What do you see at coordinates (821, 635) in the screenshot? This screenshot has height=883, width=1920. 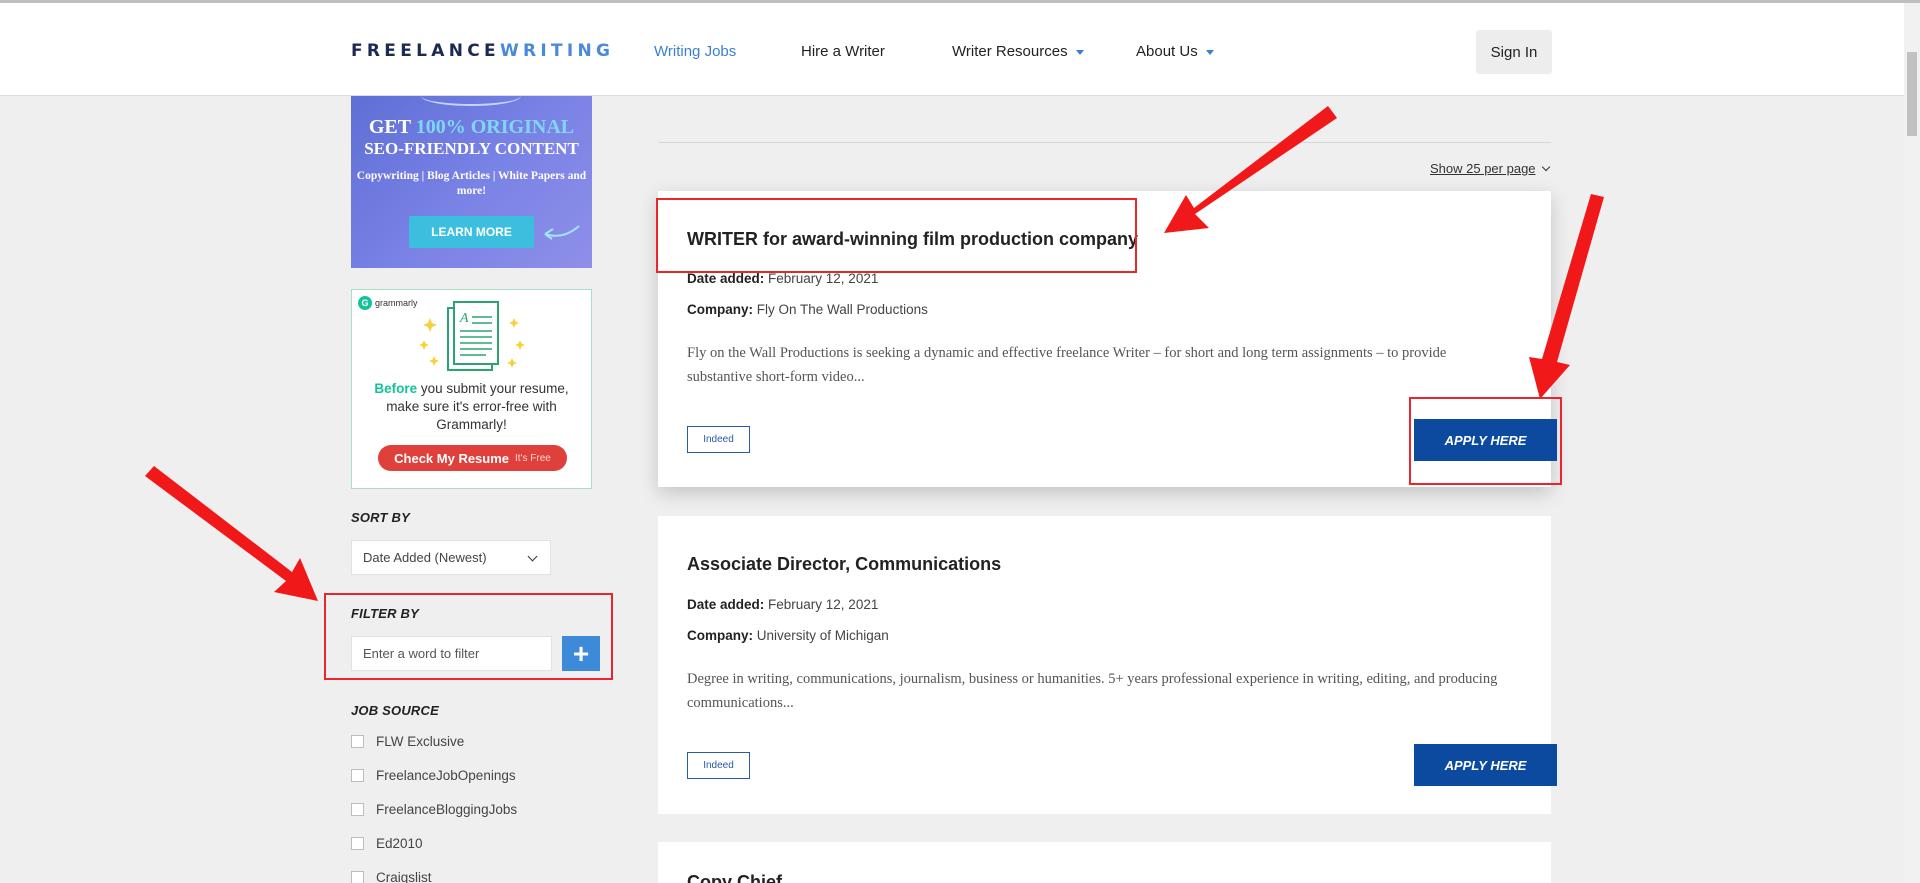 I see `company-value: University of Michigan` at bounding box center [821, 635].